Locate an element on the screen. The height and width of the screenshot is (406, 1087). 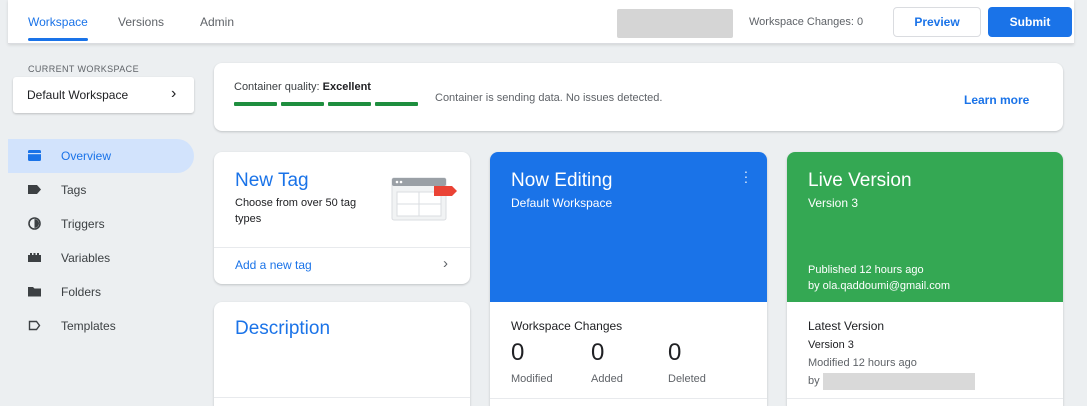
redacted-author is located at coordinates (899, 381).